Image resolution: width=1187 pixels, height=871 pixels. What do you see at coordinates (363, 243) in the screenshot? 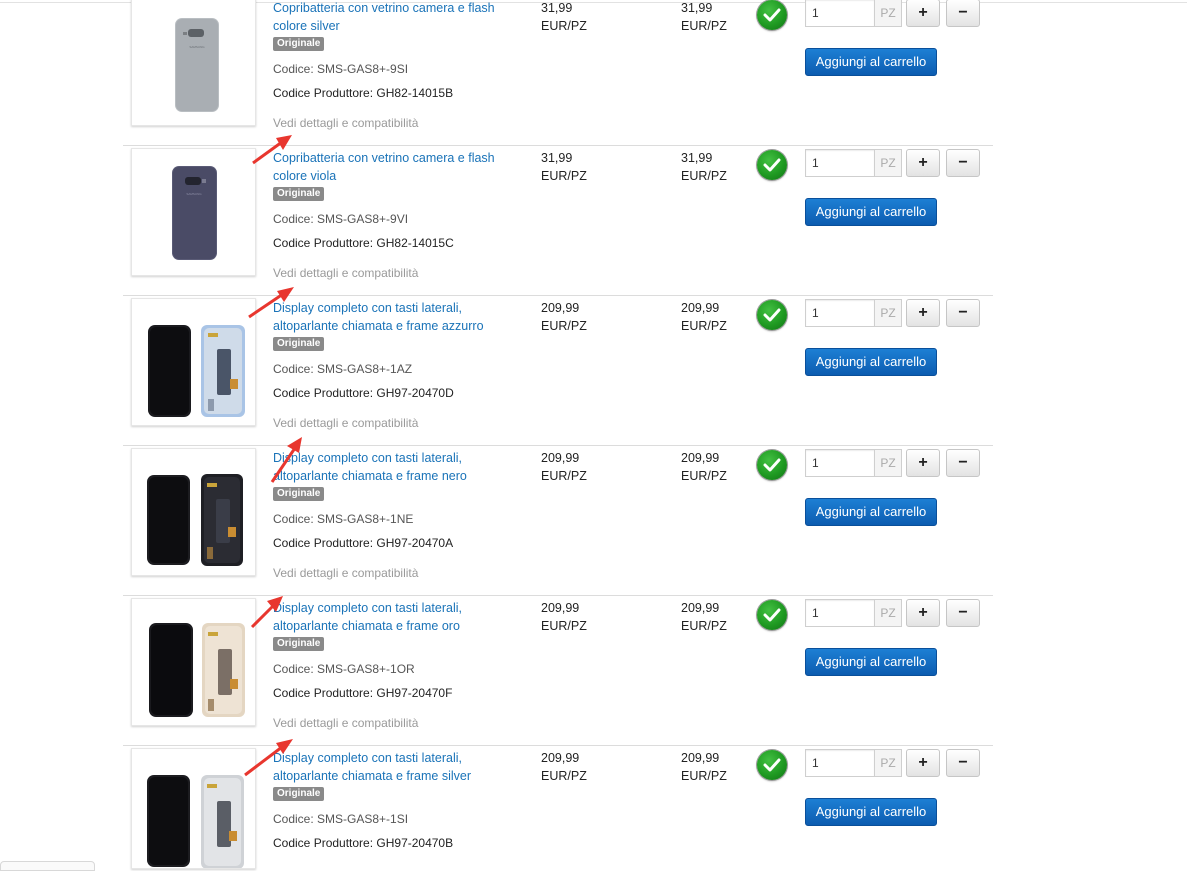
I see `producer-code: Codice Produttore: GH82-14015C` at bounding box center [363, 243].